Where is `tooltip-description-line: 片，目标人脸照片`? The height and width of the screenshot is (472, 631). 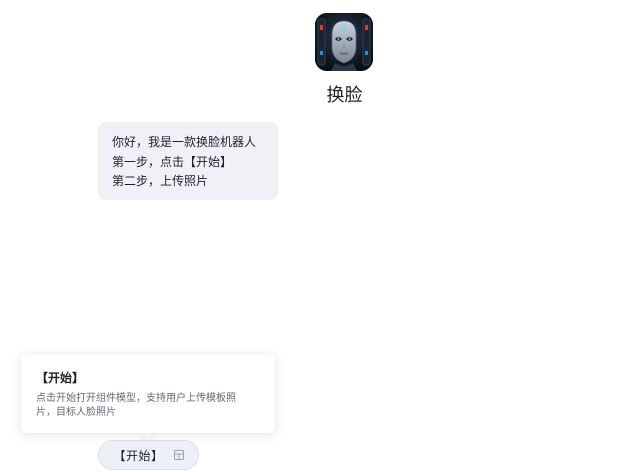
tooltip-description-line: 片，目标人脸照片 is located at coordinates (76, 412).